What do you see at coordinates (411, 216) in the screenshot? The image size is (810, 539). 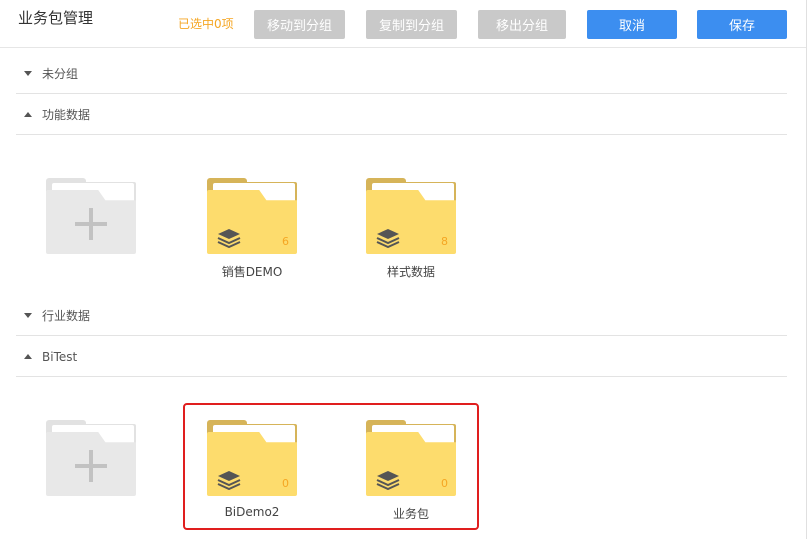 I see `folder-icon: 8` at bounding box center [411, 216].